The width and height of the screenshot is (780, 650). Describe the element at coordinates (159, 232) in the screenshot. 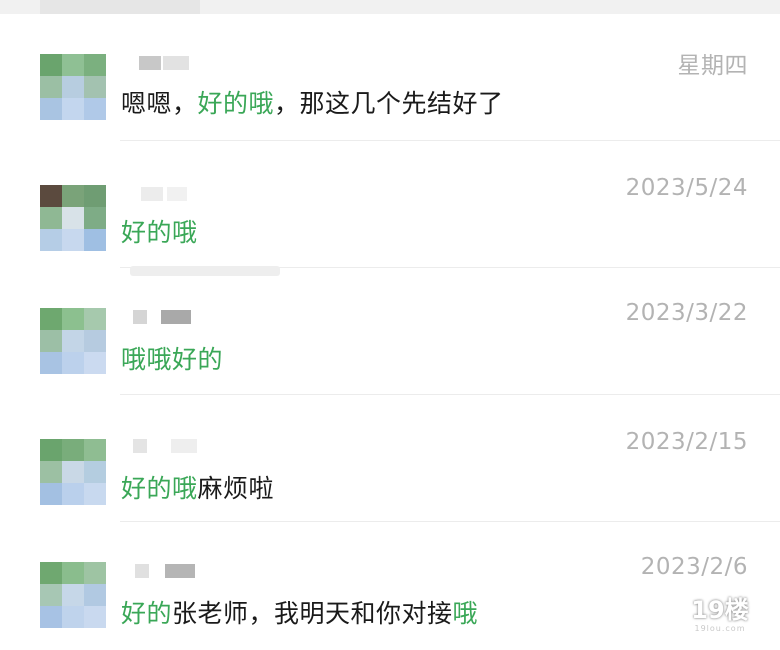

I see `chat-message-preview: 好的哦` at that location.